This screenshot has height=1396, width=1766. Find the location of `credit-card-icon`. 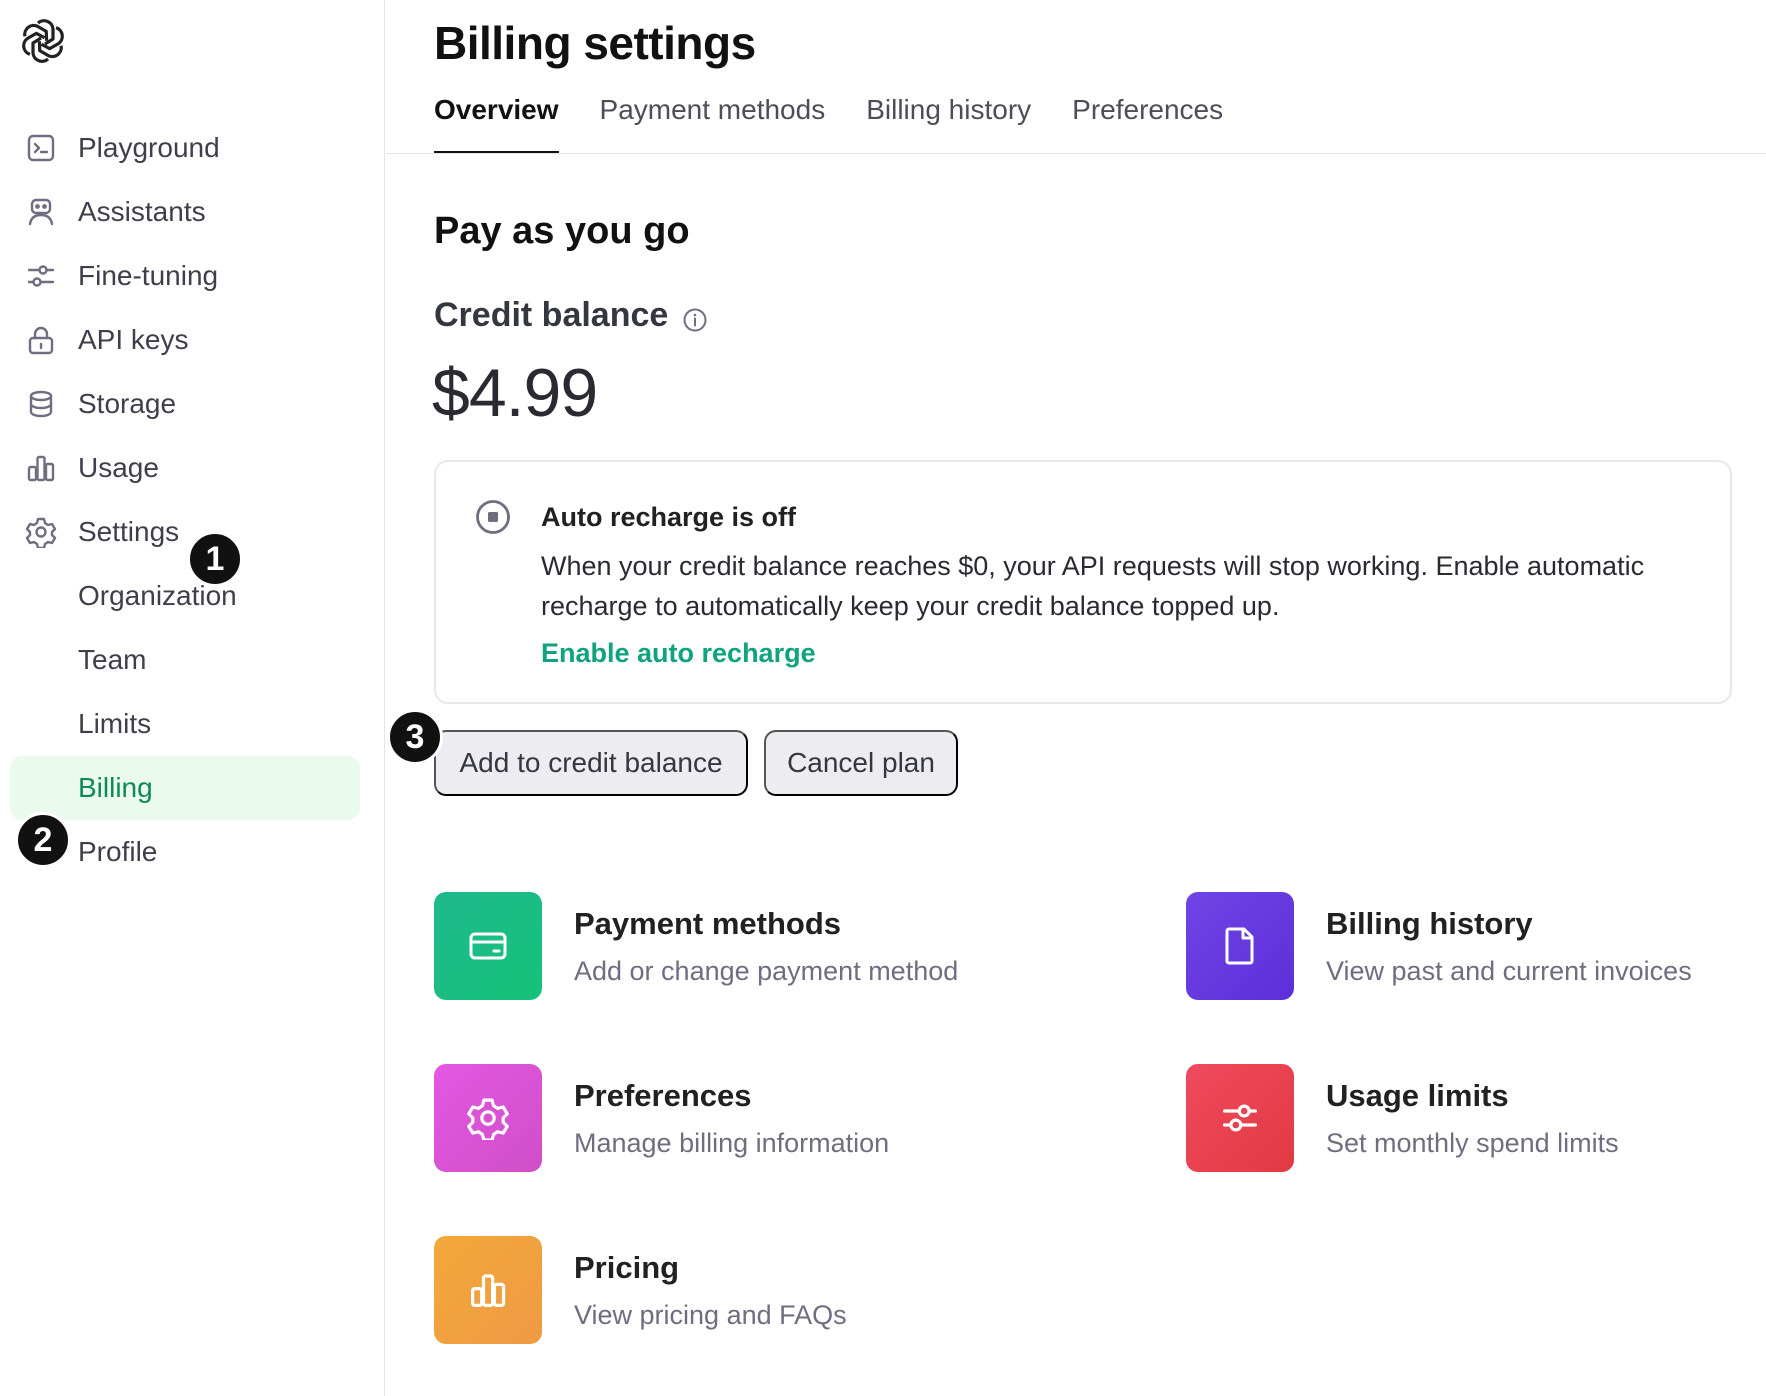

credit-card-icon is located at coordinates (488, 946).